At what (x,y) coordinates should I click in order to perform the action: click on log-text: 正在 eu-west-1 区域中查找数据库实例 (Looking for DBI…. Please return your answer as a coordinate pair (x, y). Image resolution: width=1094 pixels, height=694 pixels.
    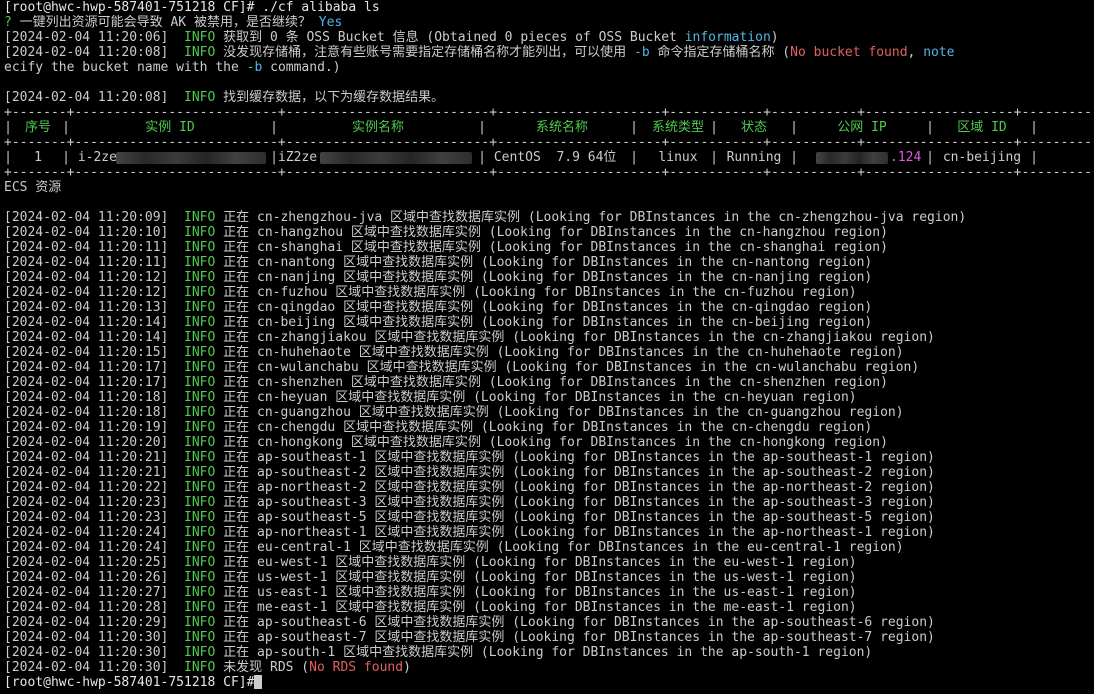
    Looking at the image, I should click on (536, 562).